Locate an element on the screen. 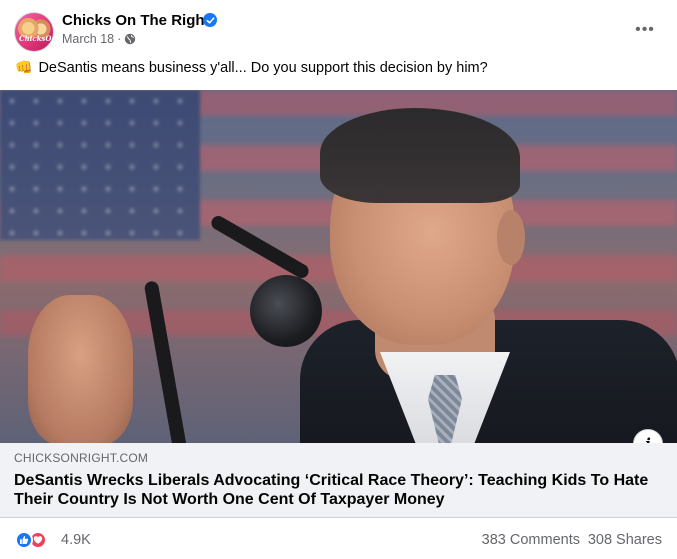 This screenshot has width=677, height=559. reaction-icons is located at coordinates (31, 540).